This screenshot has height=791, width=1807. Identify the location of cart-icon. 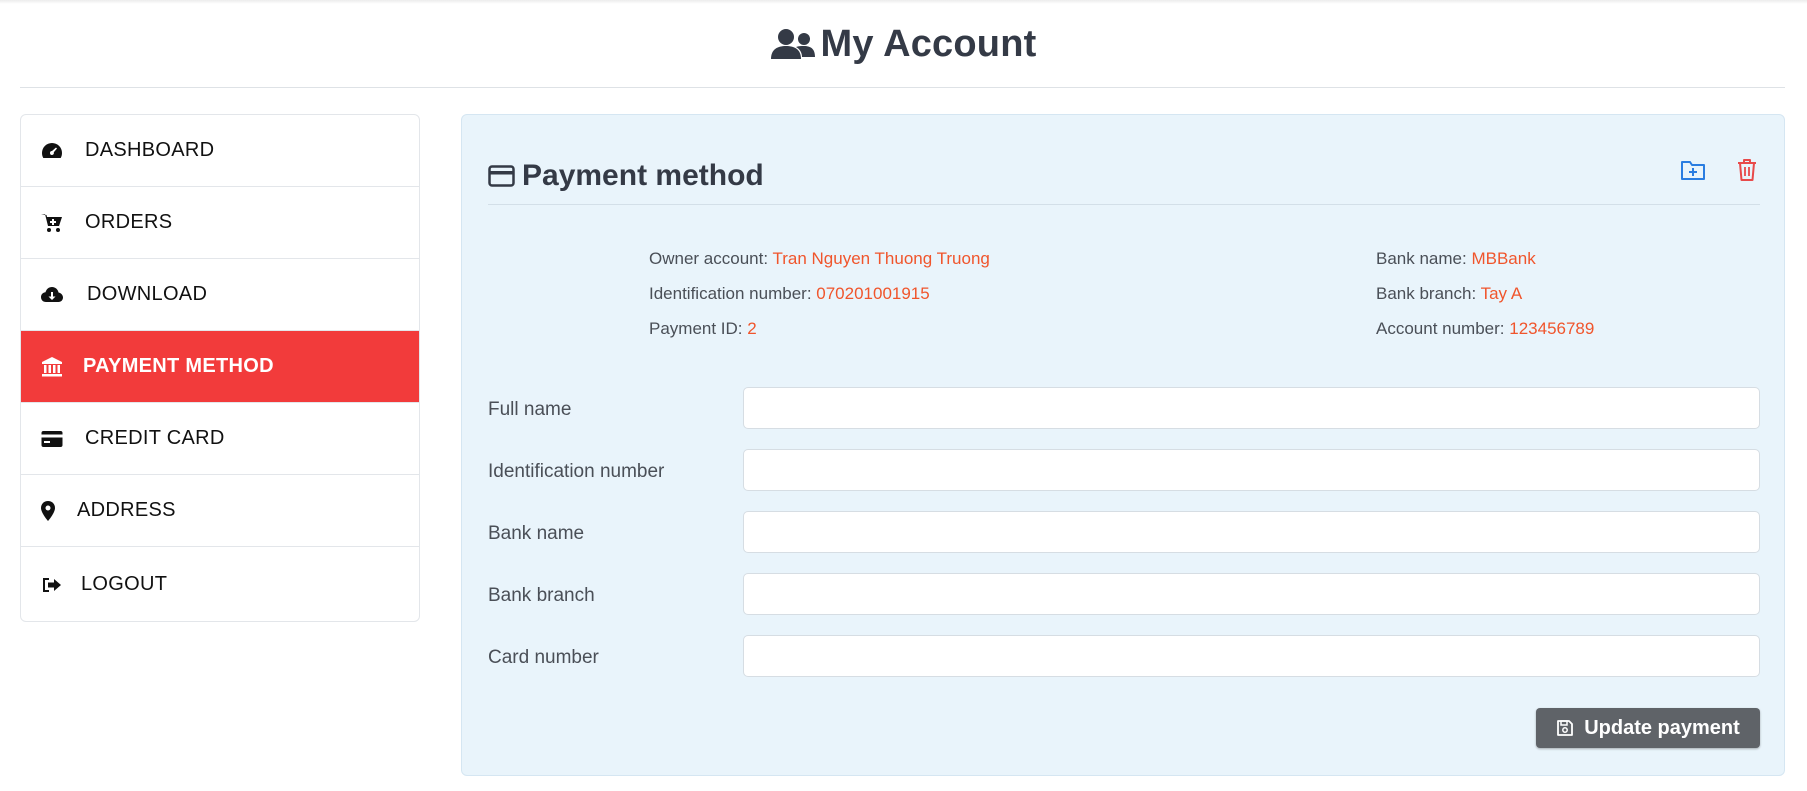
(56, 223).